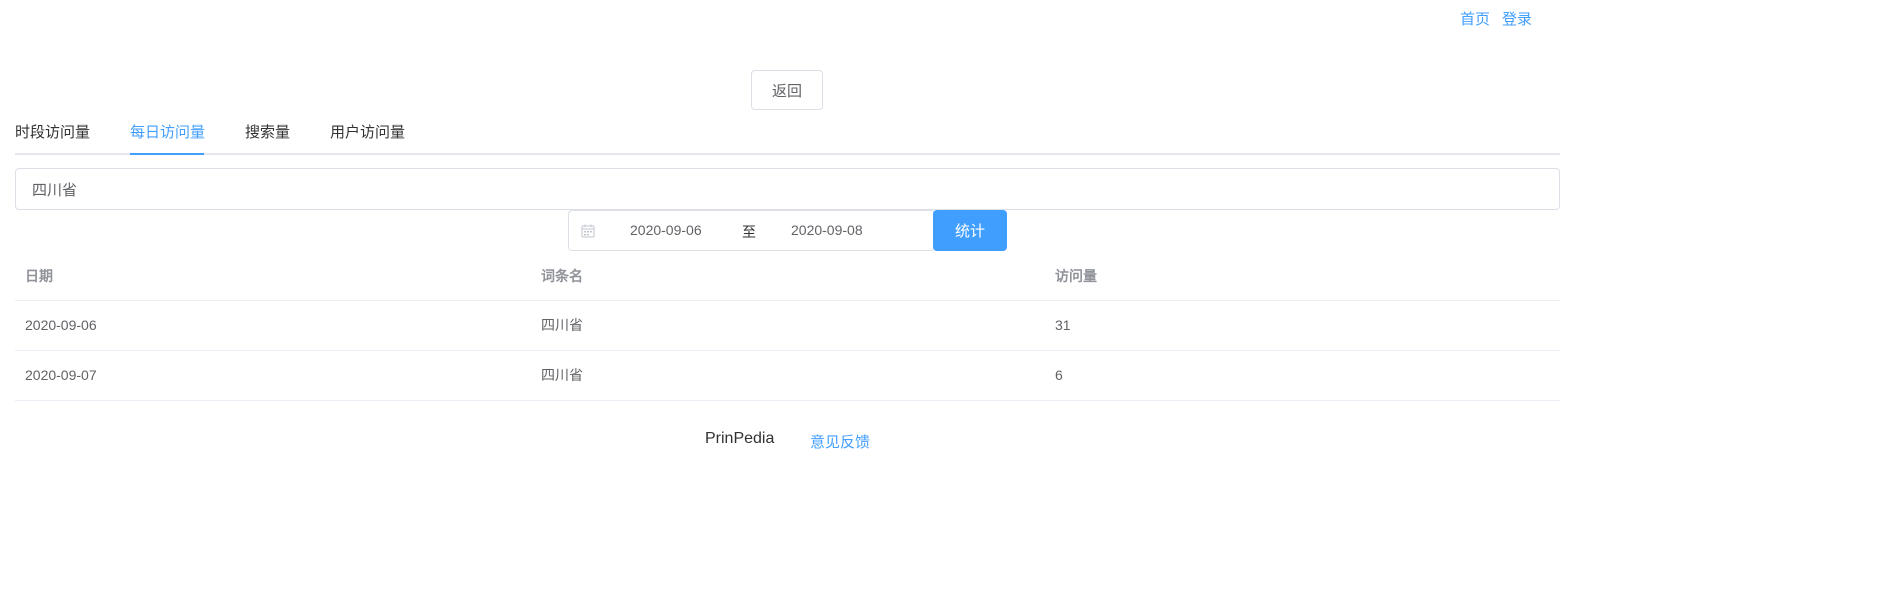 The height and width of the screenshot is (589, 1878). I want to click on entry-name-input, so click(787, 189).